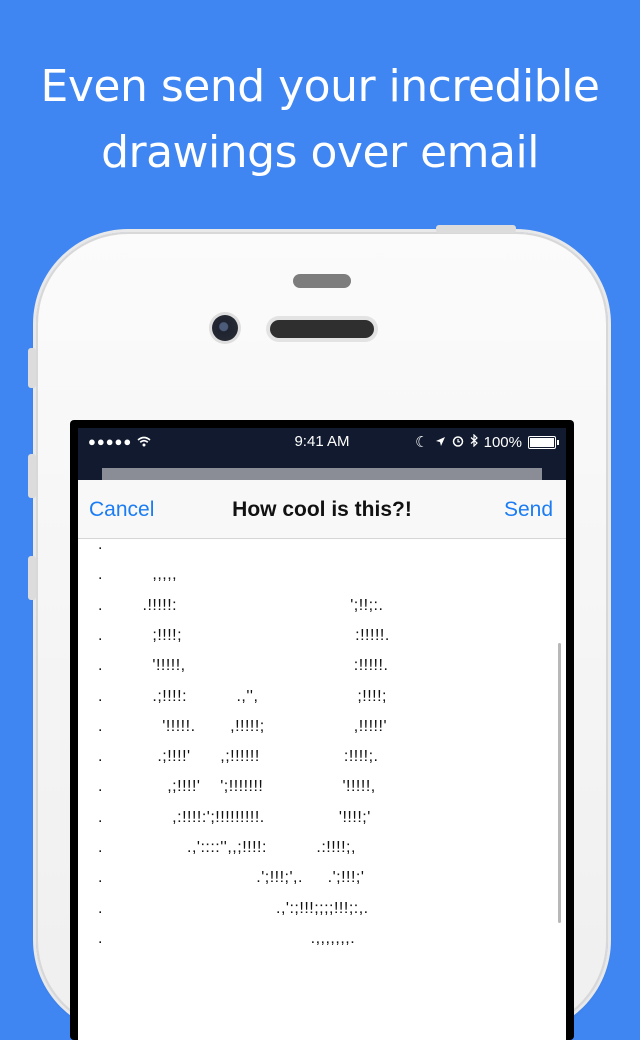 This screenshot has width=640, height=1040. Describe the element at coordinates (440, 442) in the screenshot. I see `location-arrow-icon` at that location.